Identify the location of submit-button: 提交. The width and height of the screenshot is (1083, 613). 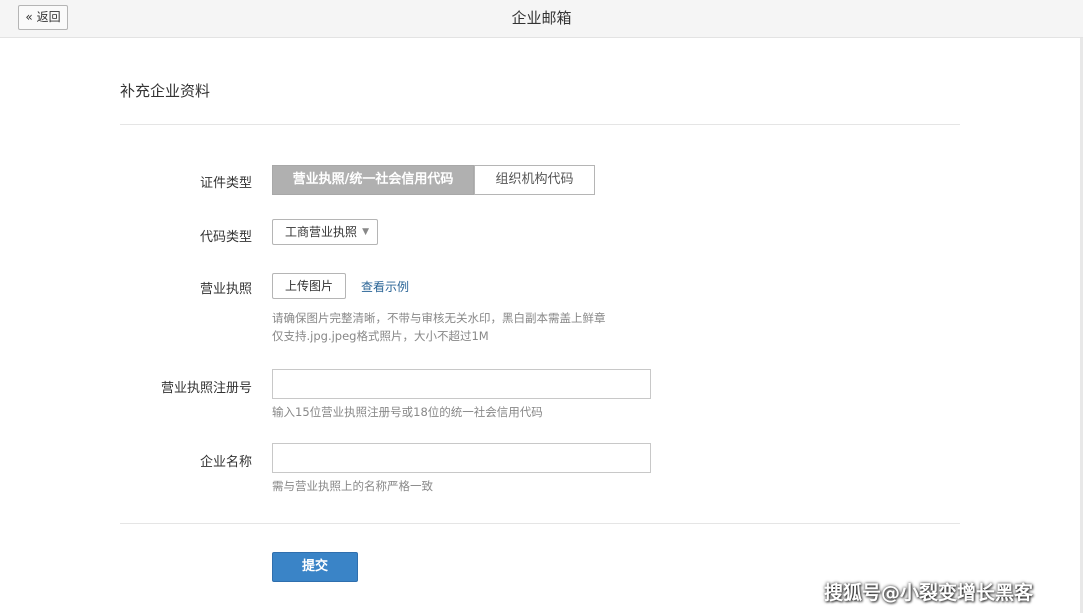
(315, 567).